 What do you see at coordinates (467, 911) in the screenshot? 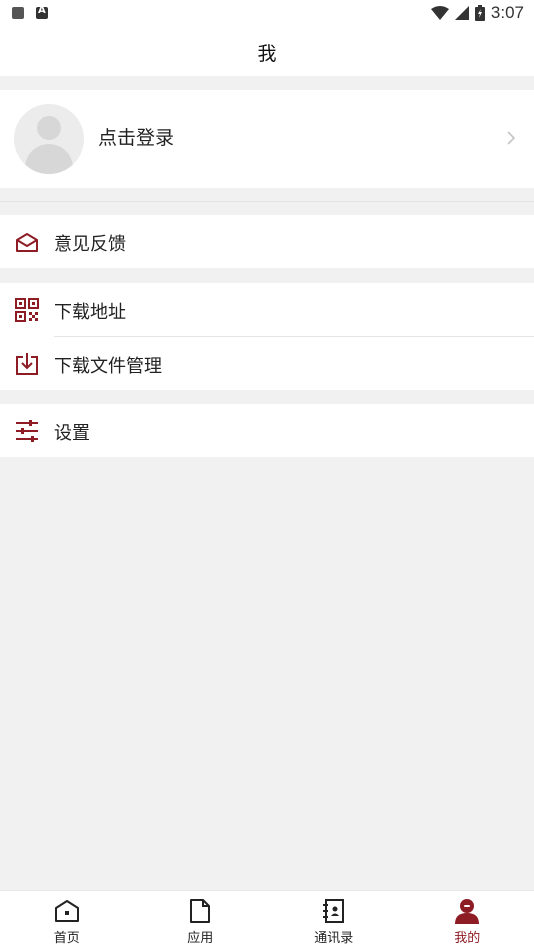
I see `profile-icon` at bounding box center [467, 911].